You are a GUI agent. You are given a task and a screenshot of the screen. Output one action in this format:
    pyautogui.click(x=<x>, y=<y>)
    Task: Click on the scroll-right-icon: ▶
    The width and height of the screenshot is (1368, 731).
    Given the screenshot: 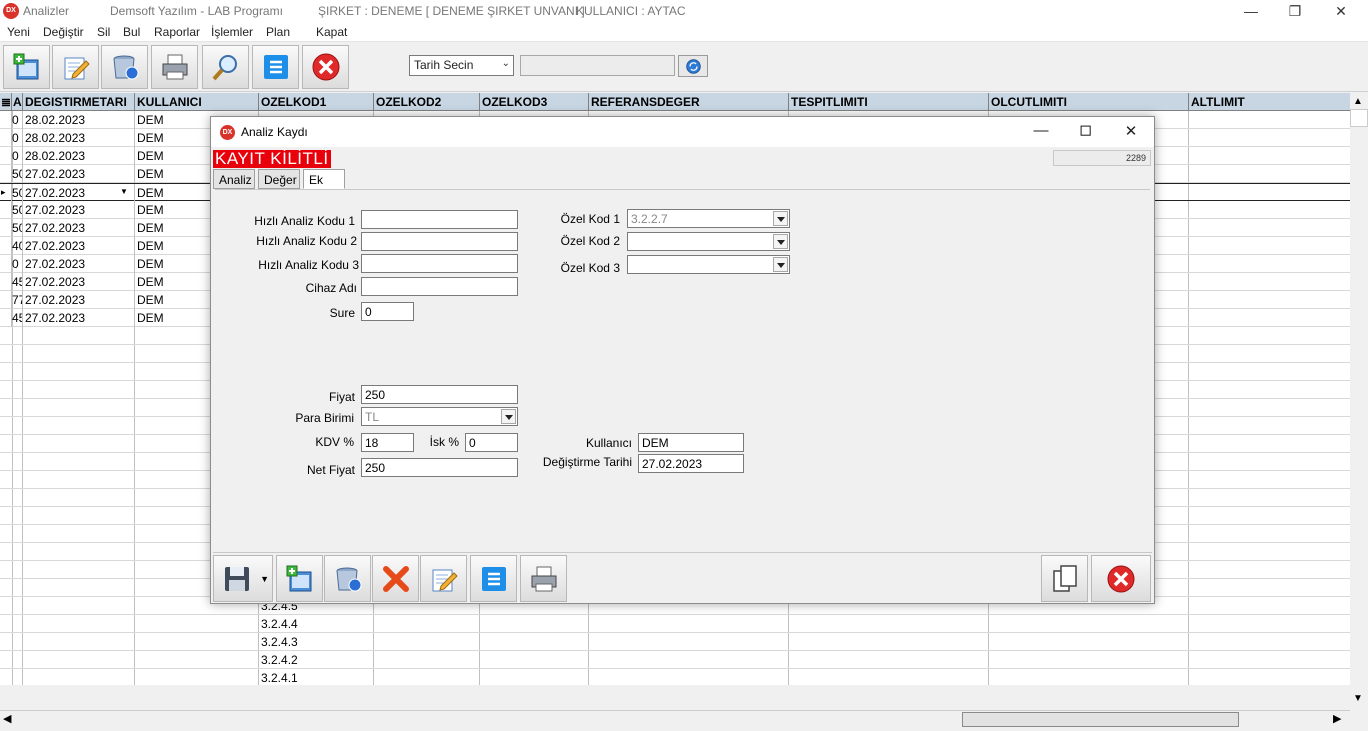 What is the action you would take?
    pyautogui.click(x=1337, y=718)
    